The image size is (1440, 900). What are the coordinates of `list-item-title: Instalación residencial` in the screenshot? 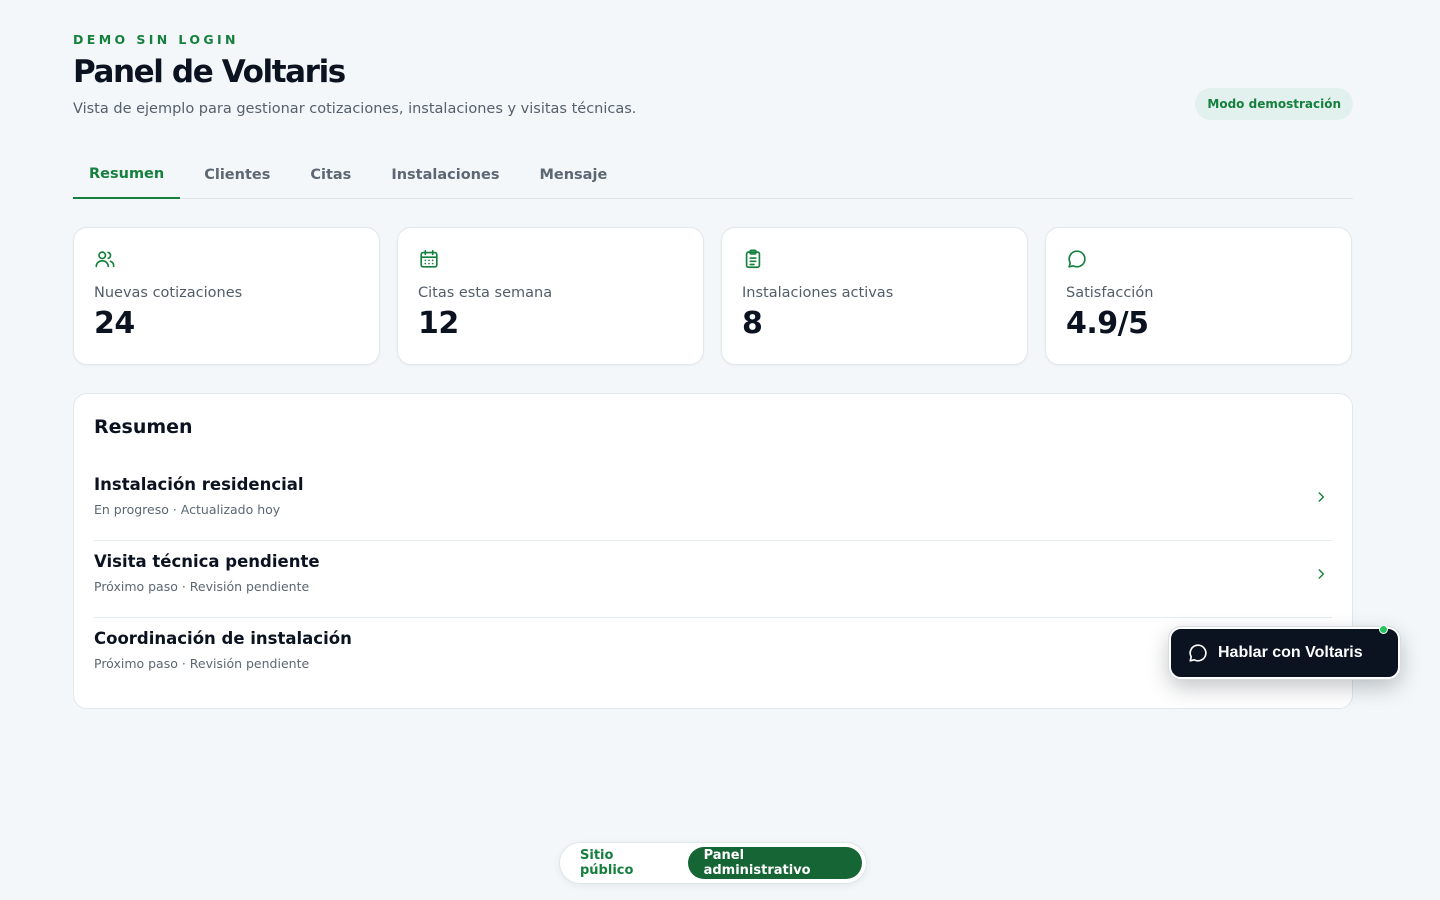 It's located at (199, 484).